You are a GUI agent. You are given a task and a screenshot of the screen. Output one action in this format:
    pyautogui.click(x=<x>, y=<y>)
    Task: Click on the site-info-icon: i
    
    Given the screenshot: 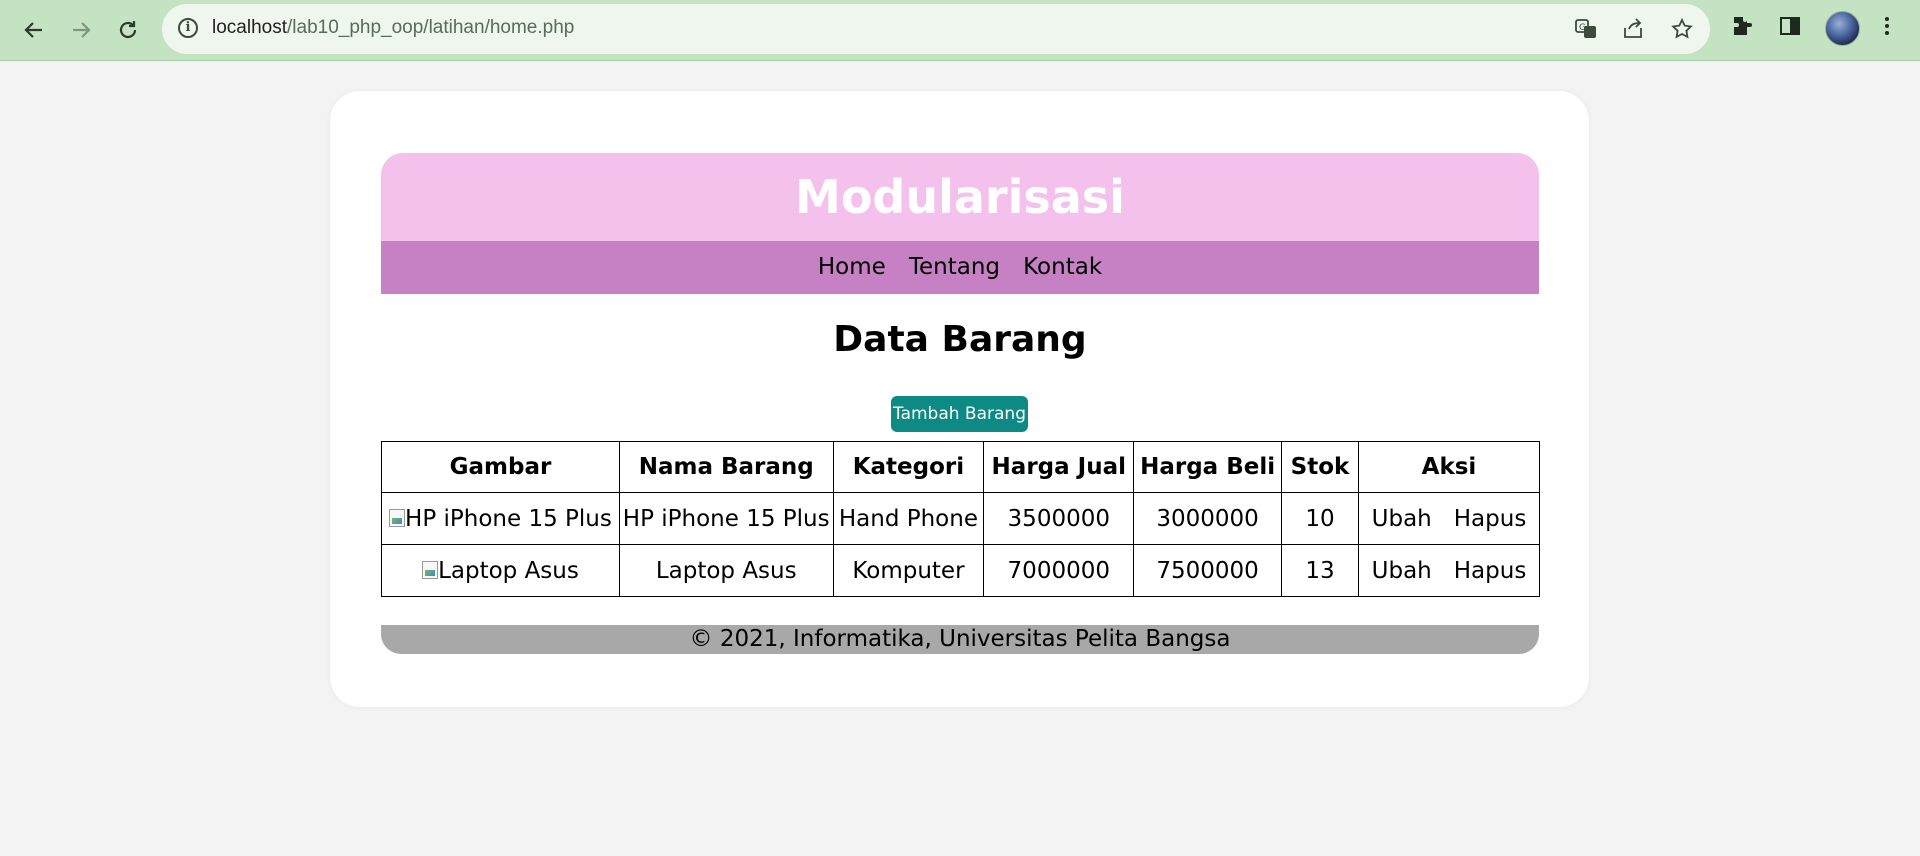 What is the action you would take?
    pyautogui.click(x=188, y=28)
    